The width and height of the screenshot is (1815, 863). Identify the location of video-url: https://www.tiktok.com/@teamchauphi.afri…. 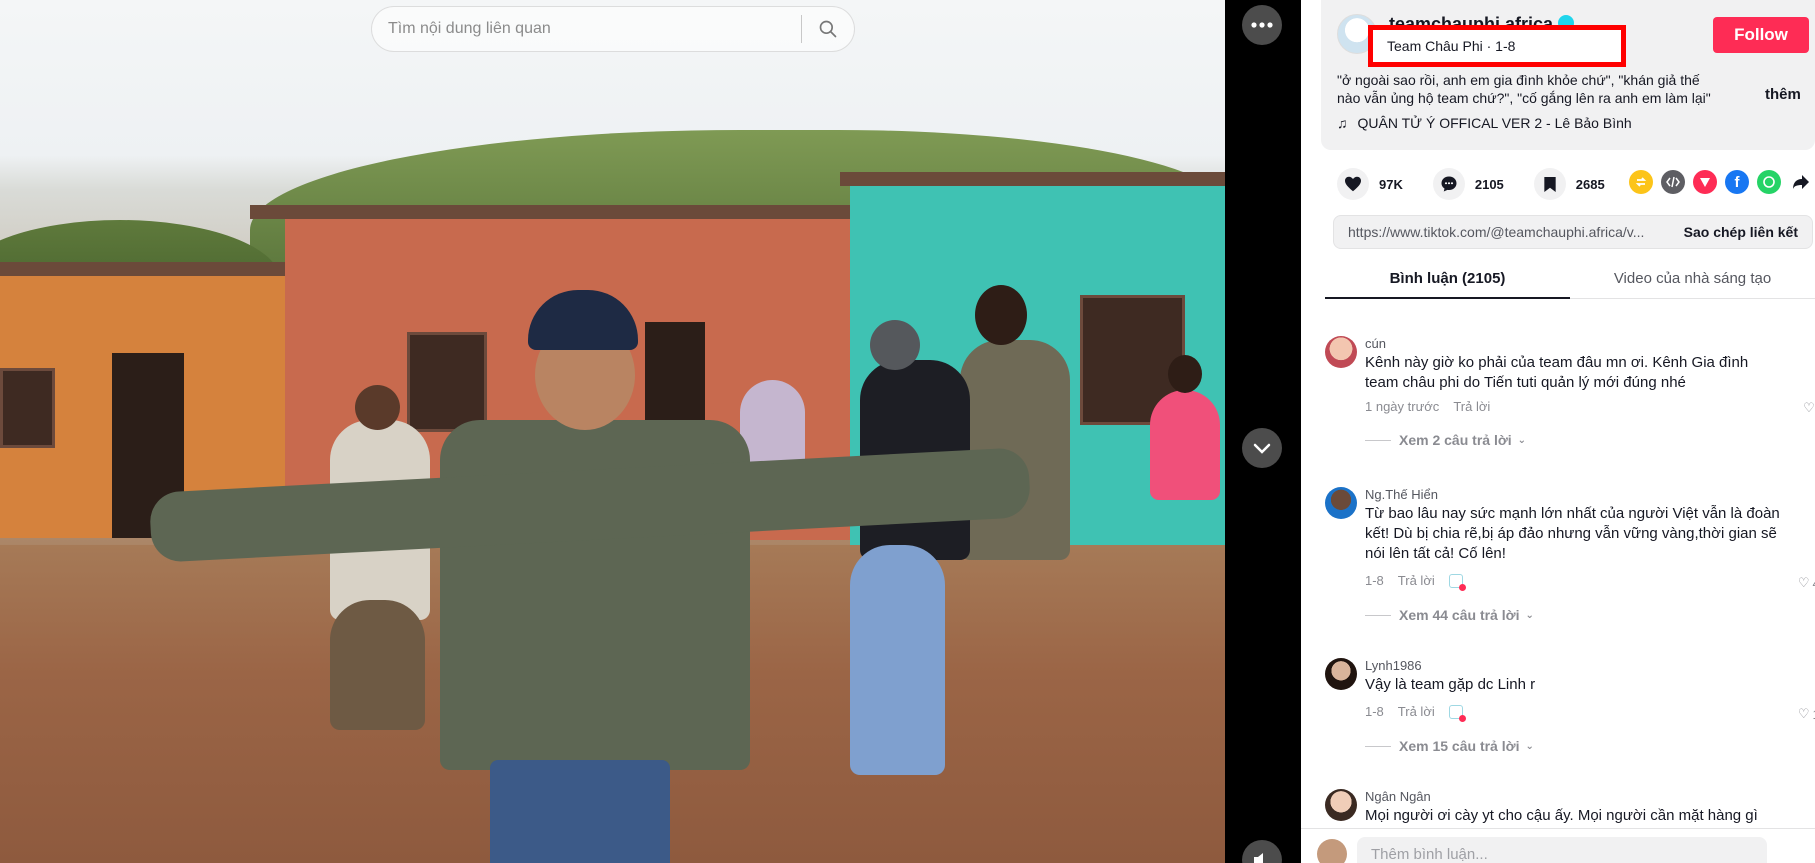
(1505, 232).